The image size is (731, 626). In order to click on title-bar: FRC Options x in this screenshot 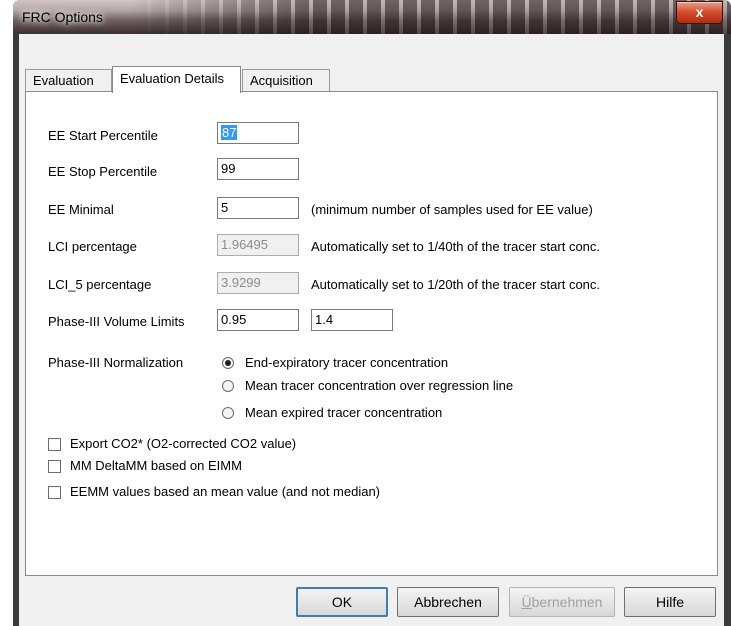, I will do `click(372, 17)`.